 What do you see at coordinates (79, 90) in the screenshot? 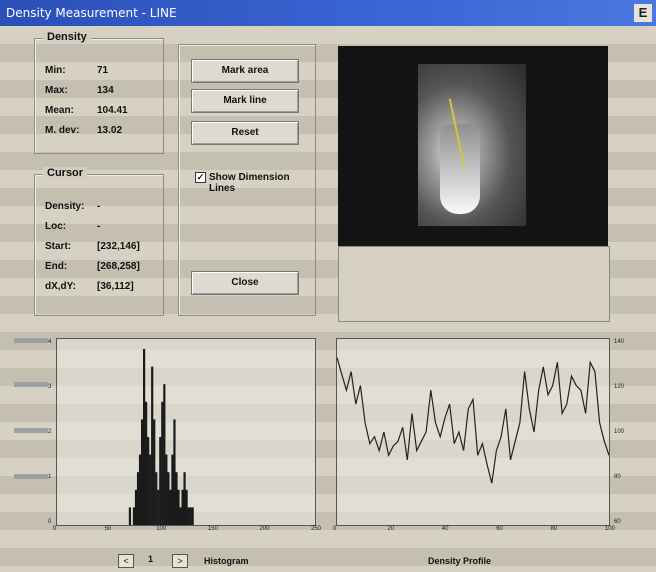
I see `density-max-row: Max: 134` at bounding box center [79, 90].